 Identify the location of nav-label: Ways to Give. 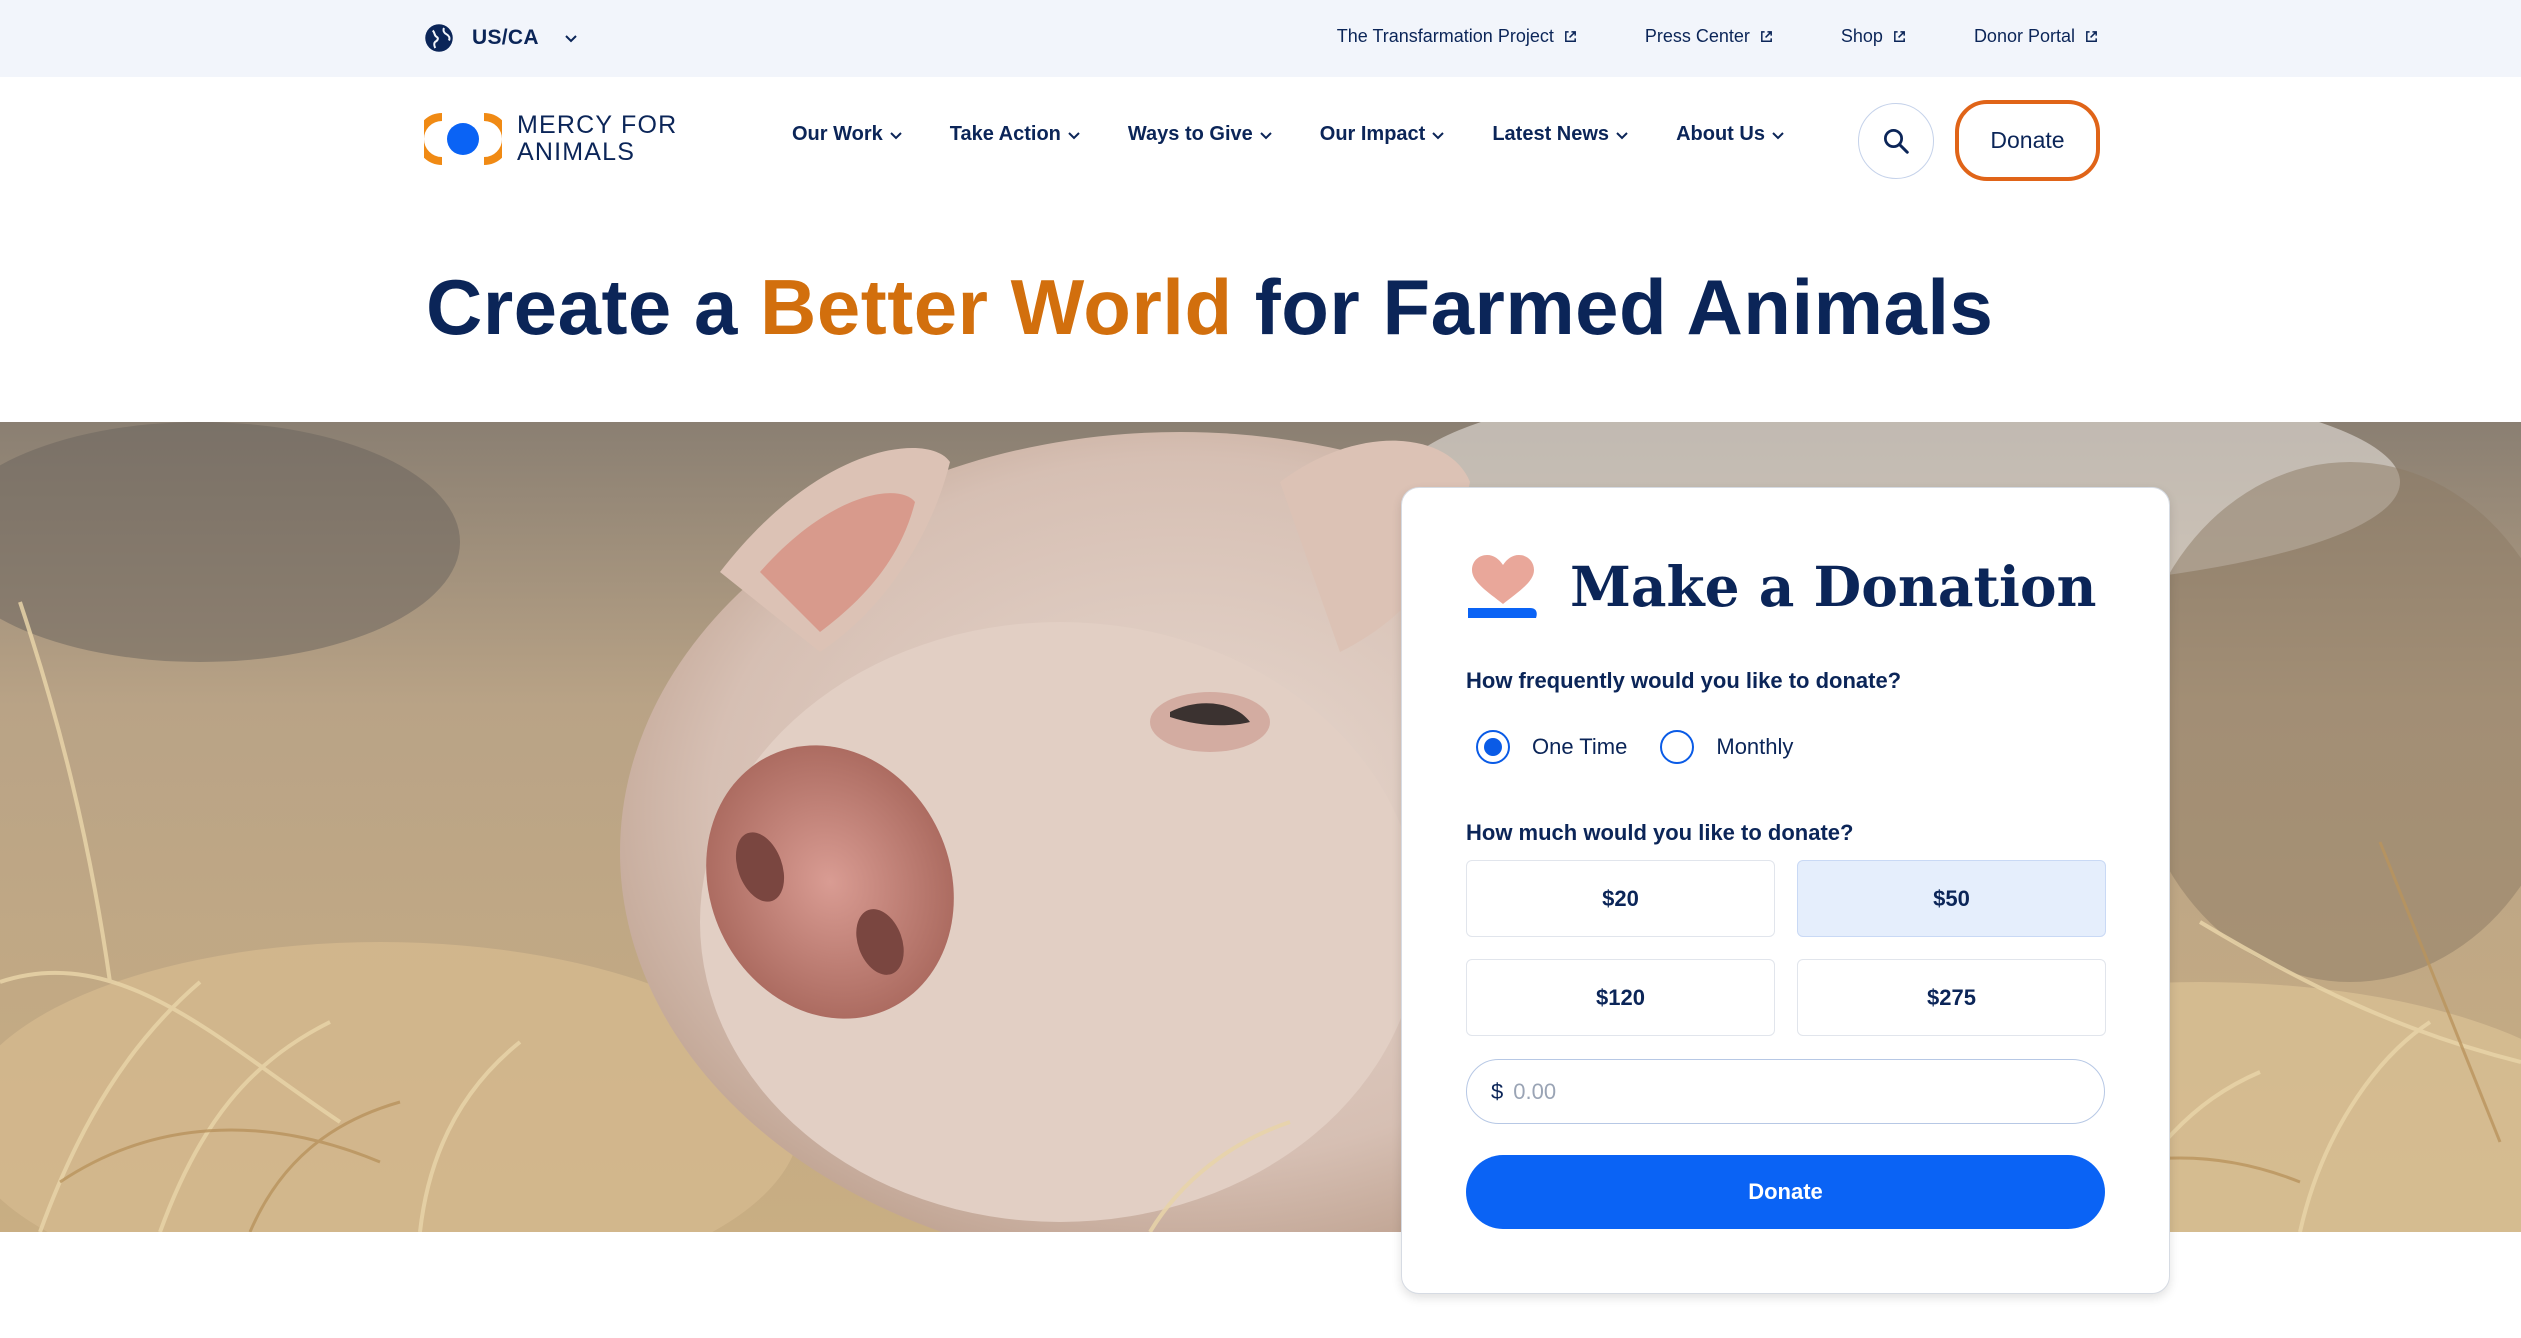
(1190, 134).